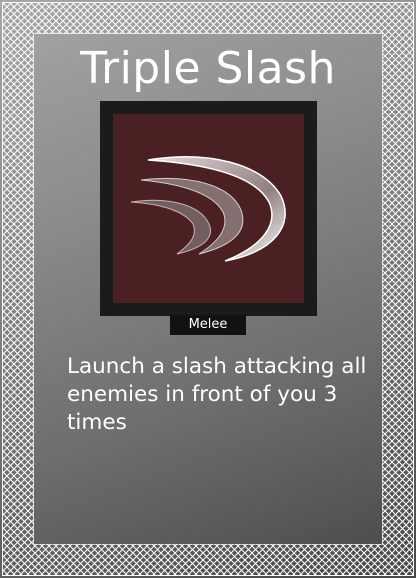 The height and width of the screenshot is (578, 416). What do you see at coordinates (208, 68) in the screenshot?
I see `card-title: Triple Slash` at bounding box center [208, 68].